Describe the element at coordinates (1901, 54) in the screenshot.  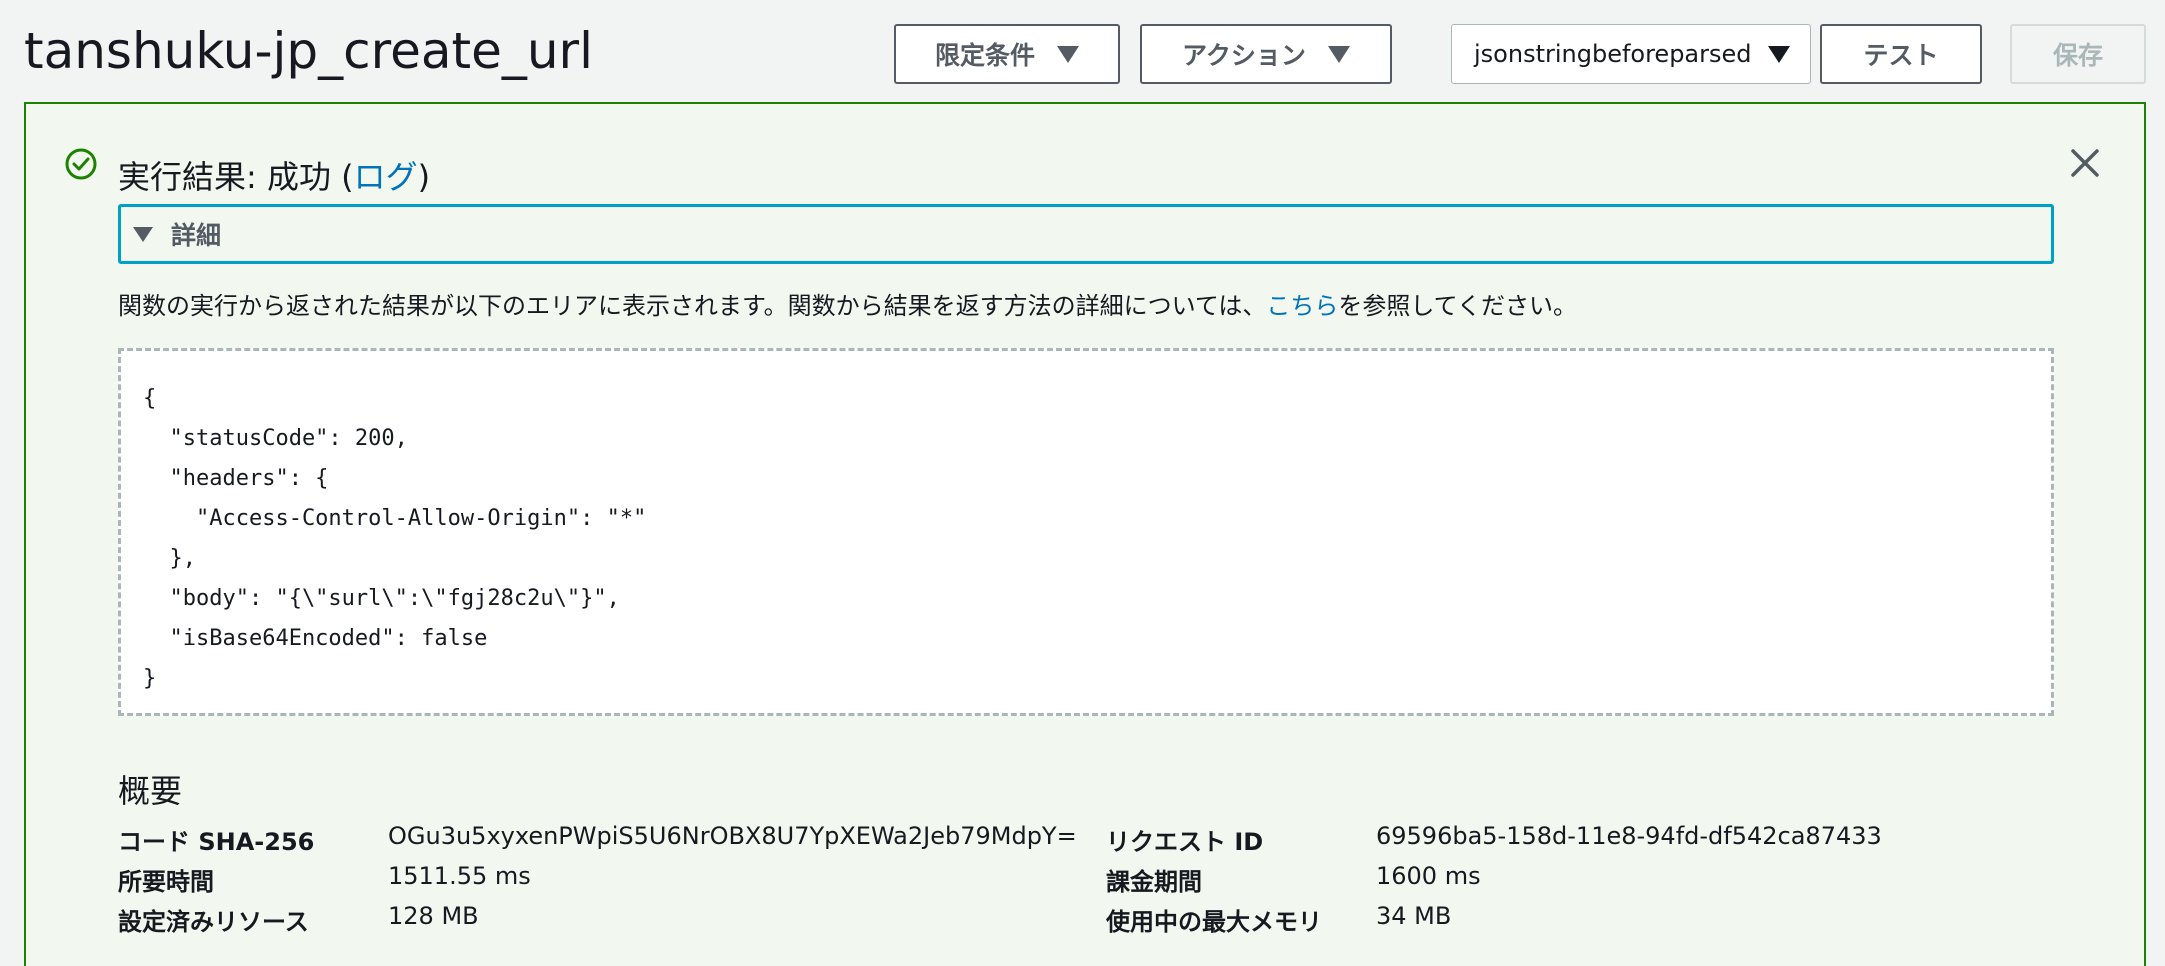
I see `test-button: テスト` at that location.